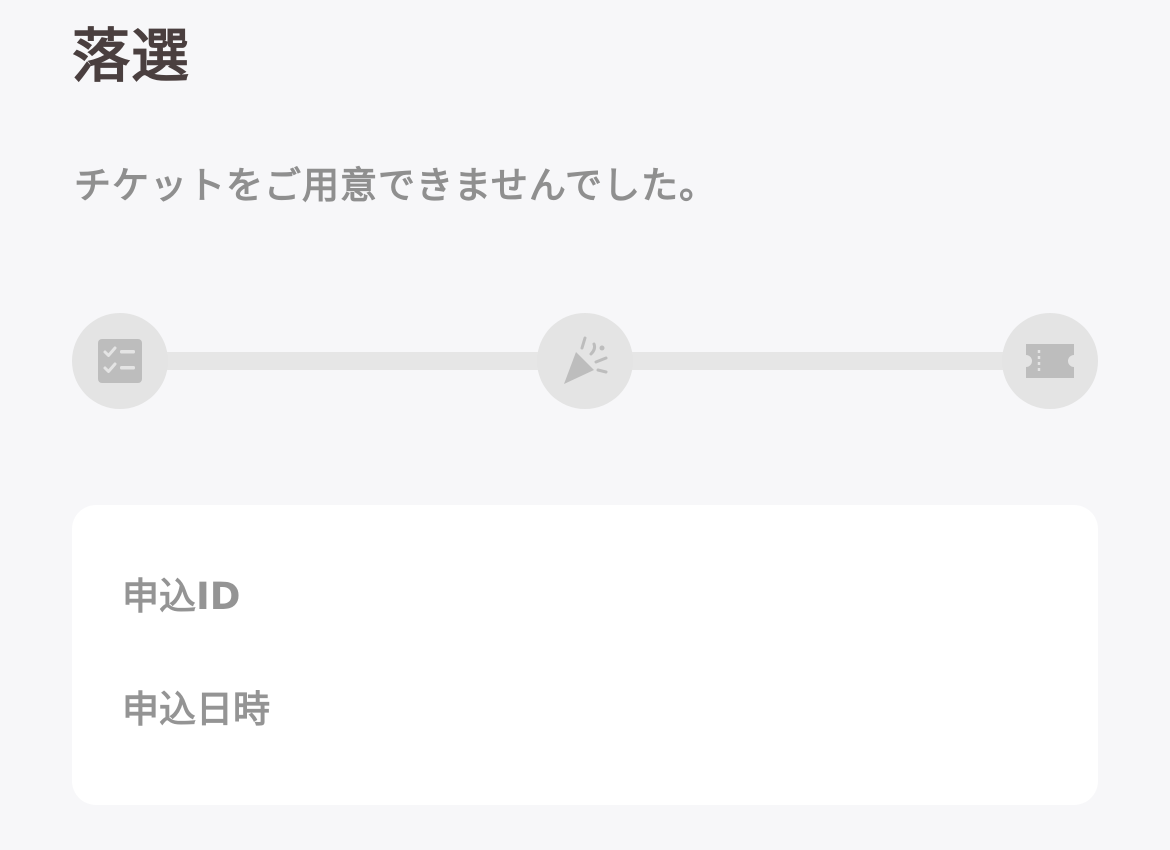 Image resolution: width=1170 pixels, height=850 pixels. I want to click on step-ticket, so click(1050, 361).